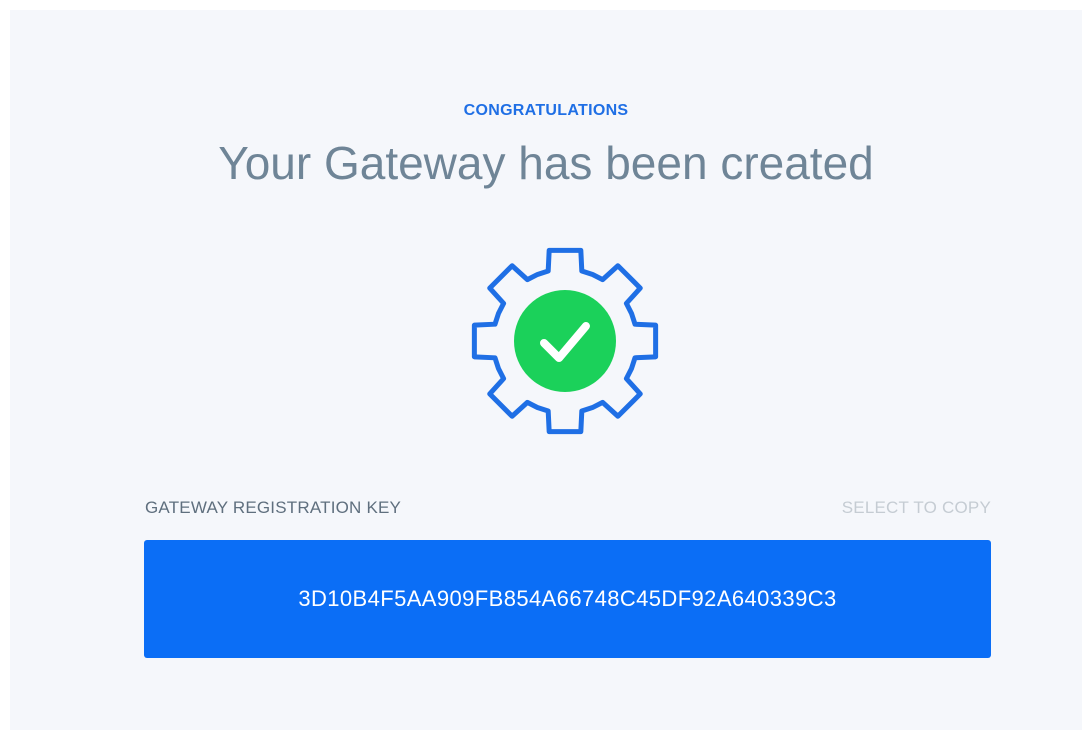 This screenshot has width=1087, height=739. I want to click on registration-key-label: GATEWAY REGISTRATION KEY, so click(273, 507).